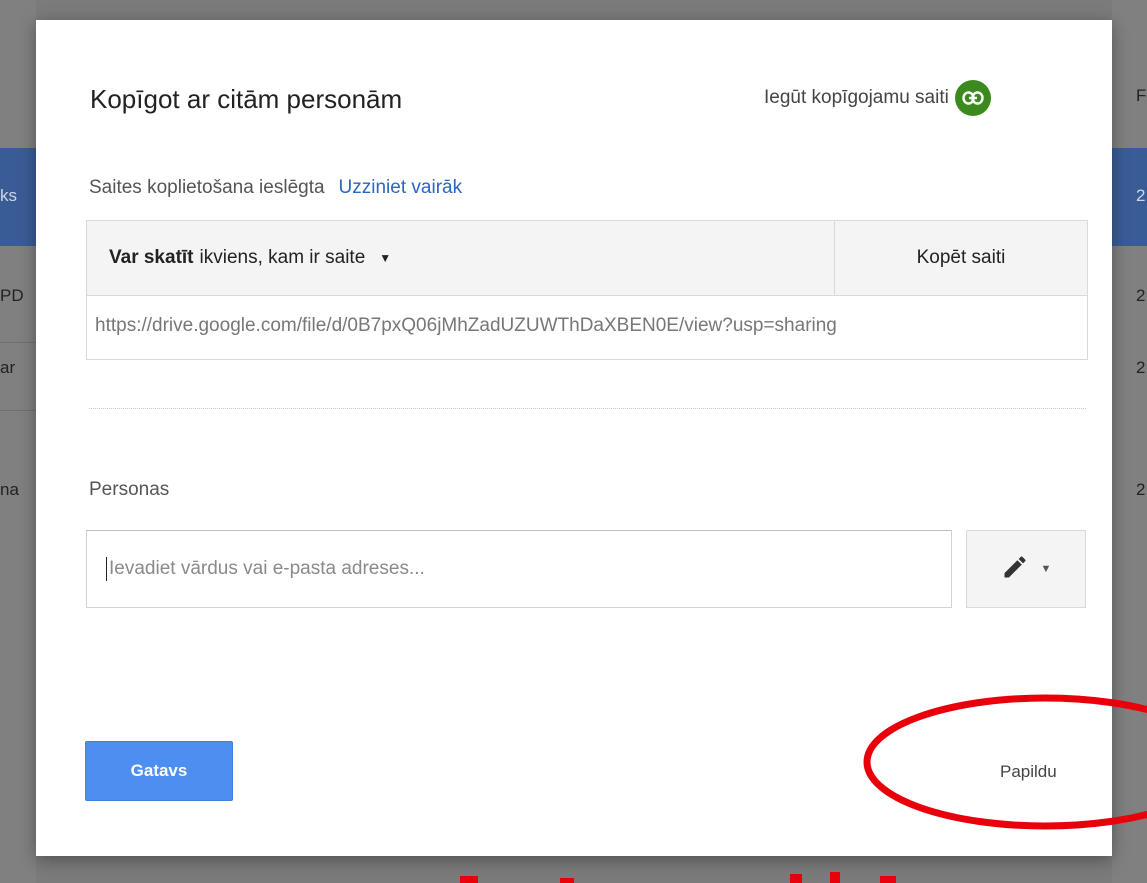  Describe the element at coordinates (461, 258) in the screenshot. I see `permission-dropdown: Var skatīt ikviens, kam ir saite ▼` at that location.